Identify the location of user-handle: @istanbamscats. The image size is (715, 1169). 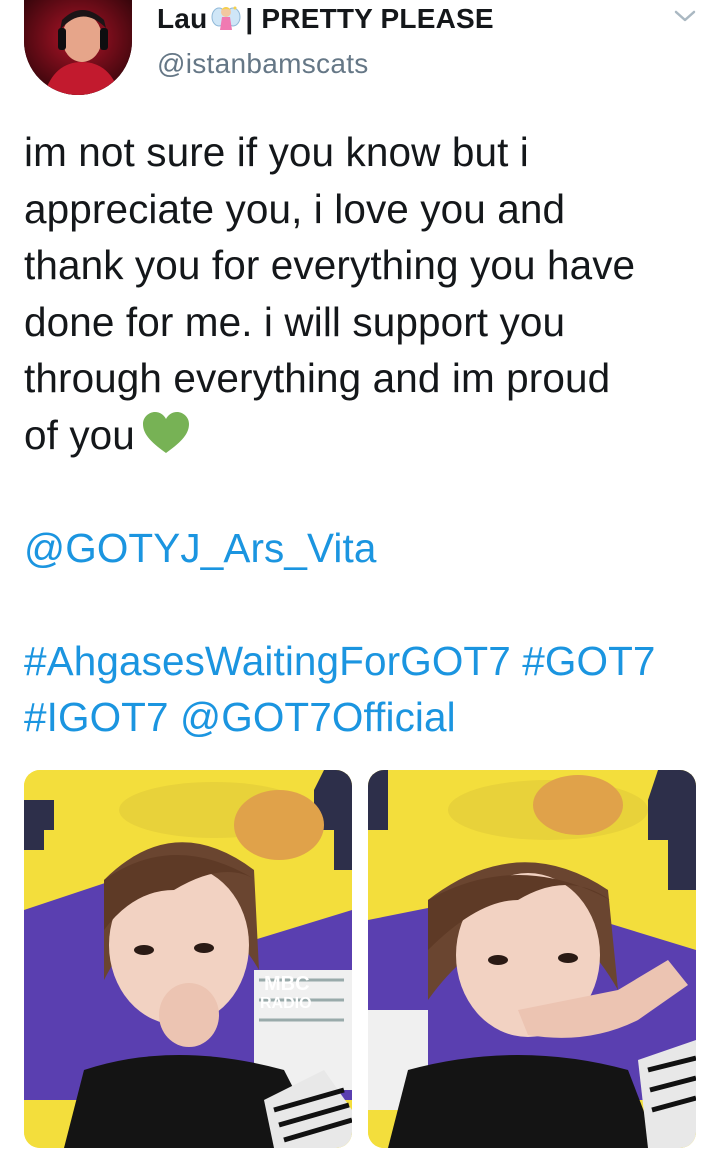
(263, 64).